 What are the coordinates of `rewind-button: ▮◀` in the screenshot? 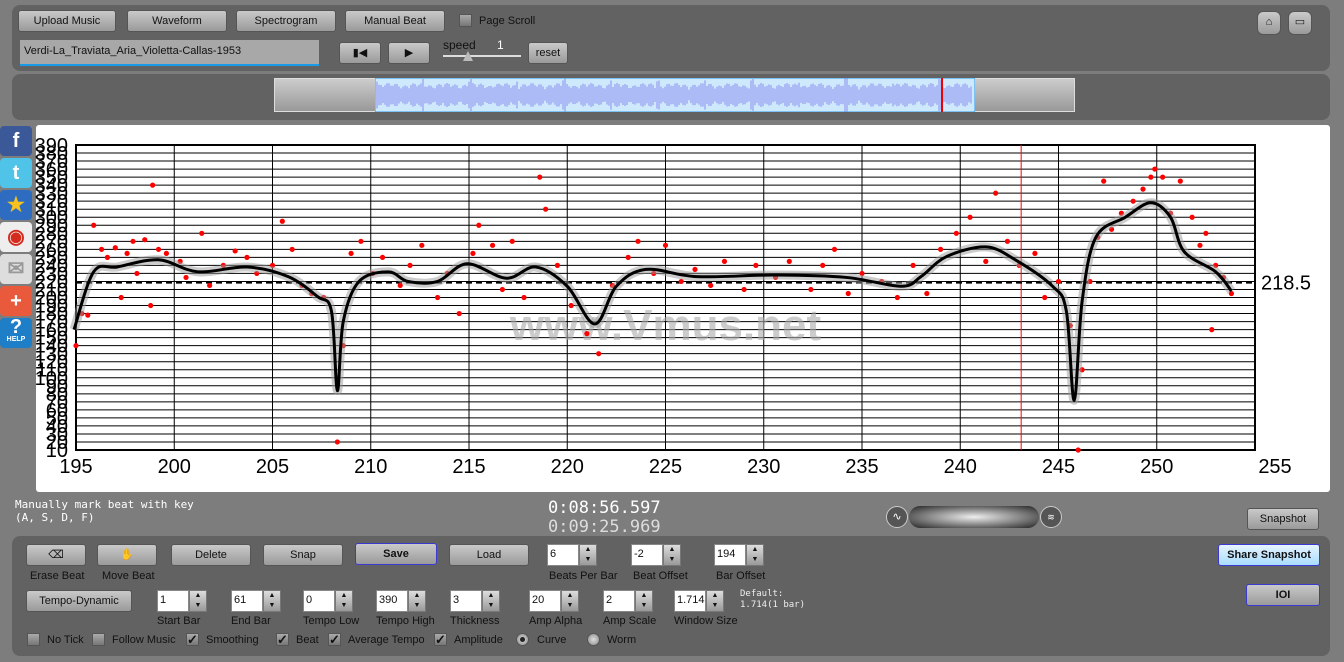 It's located at (360, 53).